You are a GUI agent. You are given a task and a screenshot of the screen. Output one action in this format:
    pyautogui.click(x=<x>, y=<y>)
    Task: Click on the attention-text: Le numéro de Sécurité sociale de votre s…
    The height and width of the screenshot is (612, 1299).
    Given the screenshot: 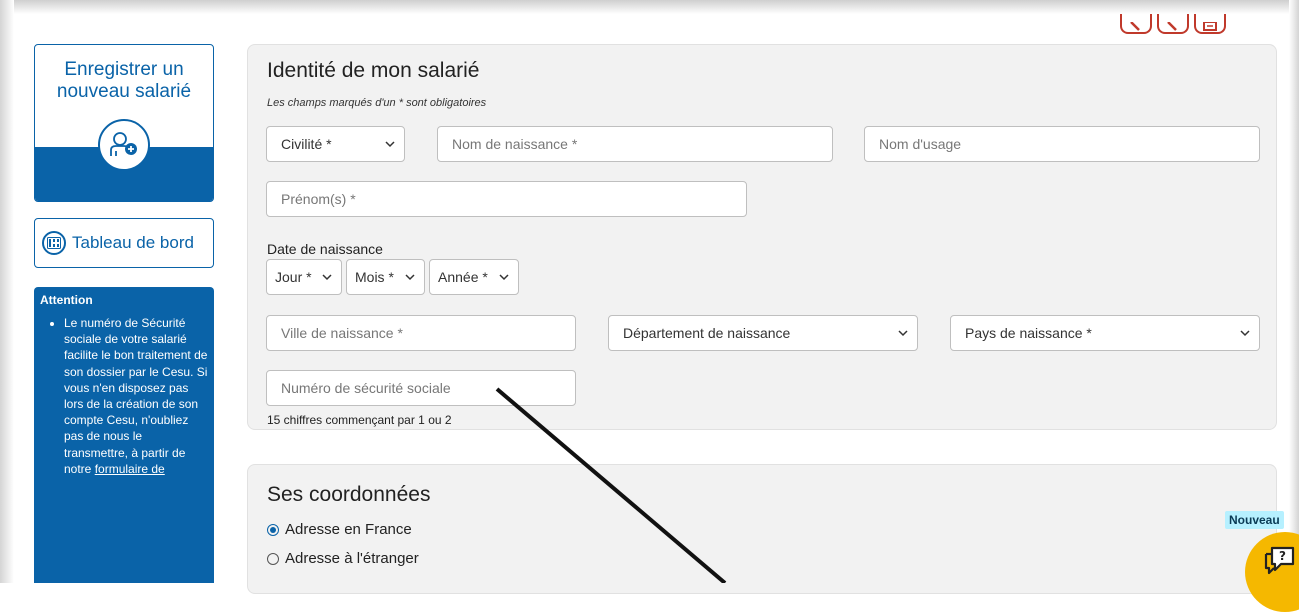 What is the action you would take?
    pyautogui.click(x=136, y=396)
    